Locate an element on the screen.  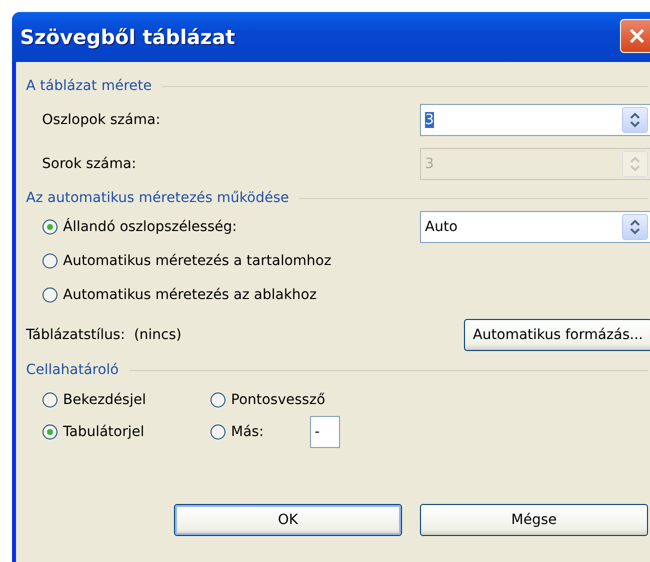
dialog-button: OK is located at coordinates (288, 520).